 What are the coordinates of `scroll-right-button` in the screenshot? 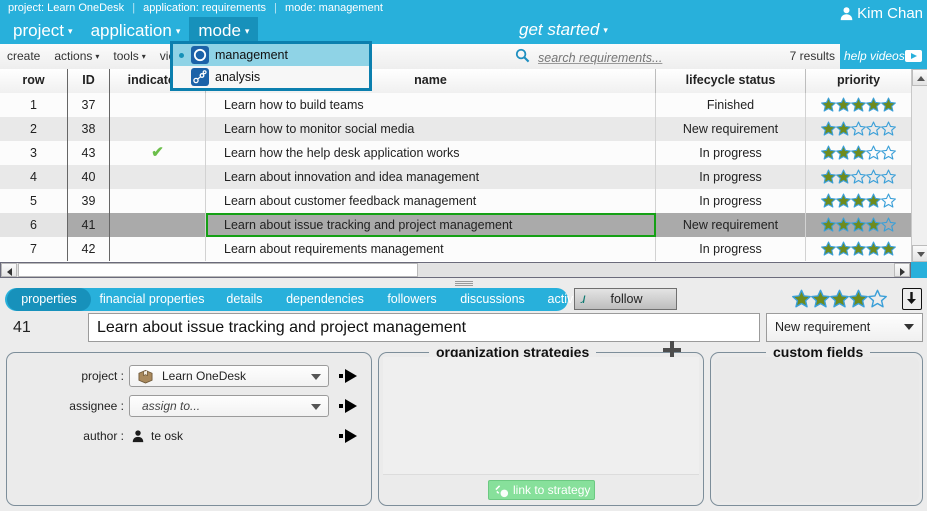 It's located at (902, 270).